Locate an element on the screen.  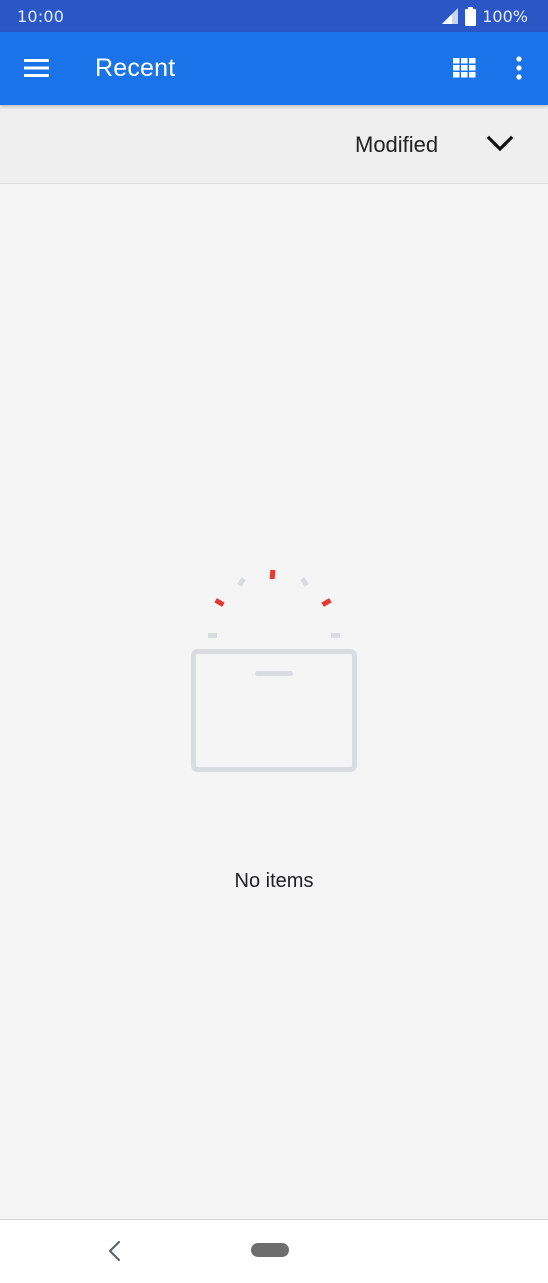
signal-icon is located at coordinates (450, 16).